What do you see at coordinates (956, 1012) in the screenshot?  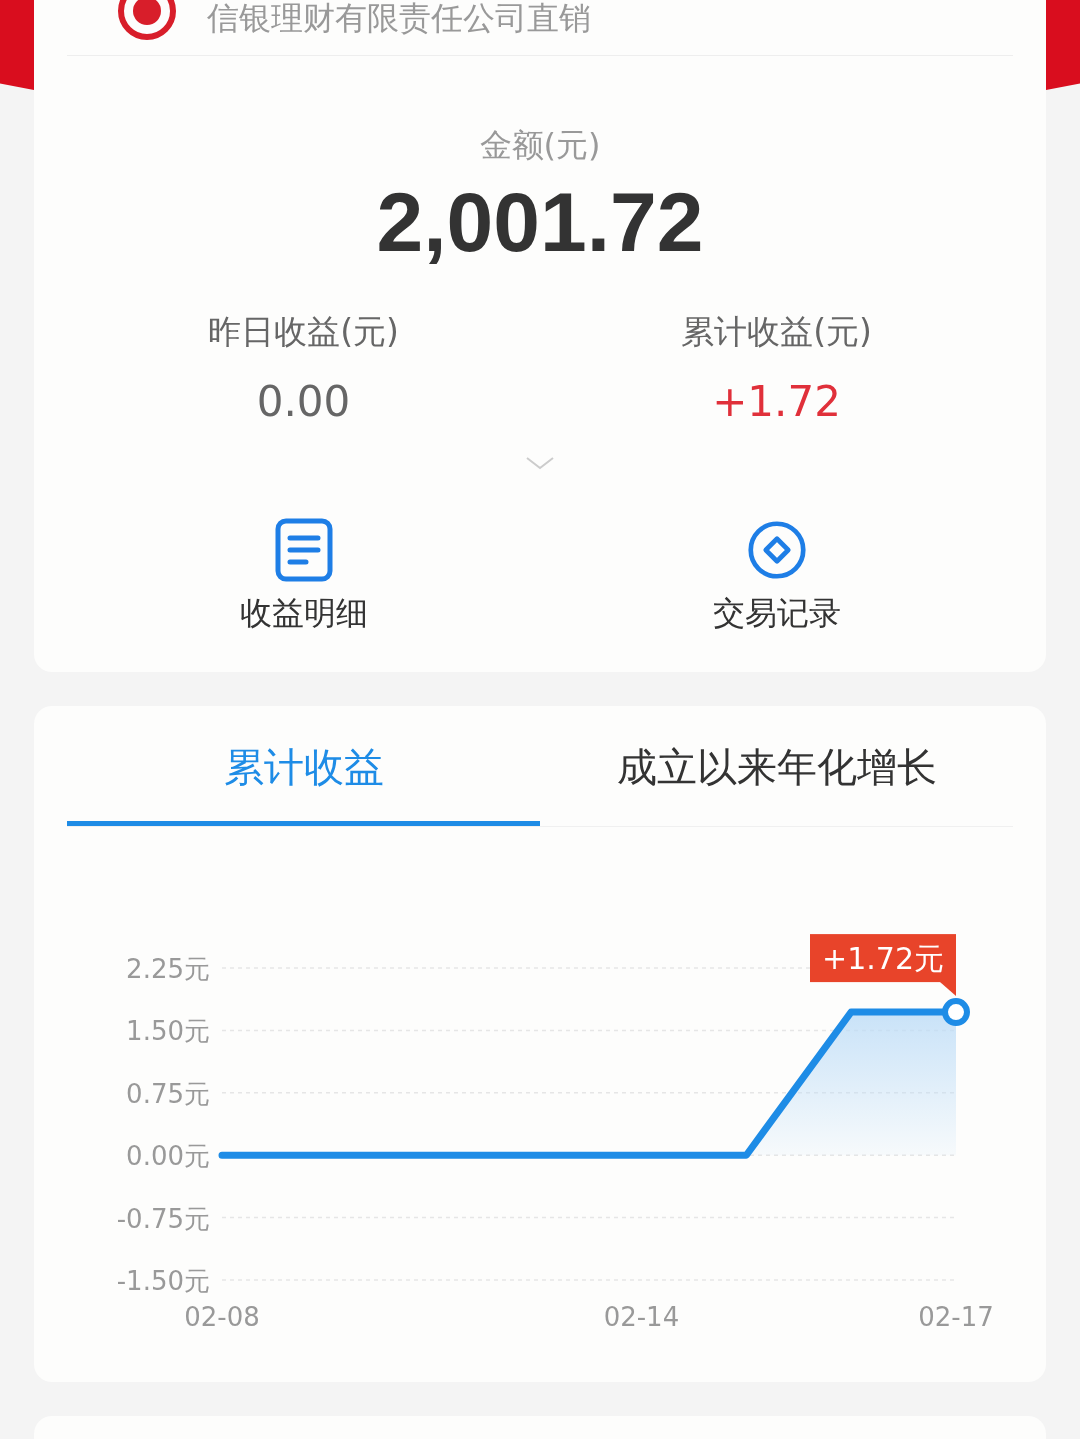 I see `data-point` at bounding box center [956, 1012].